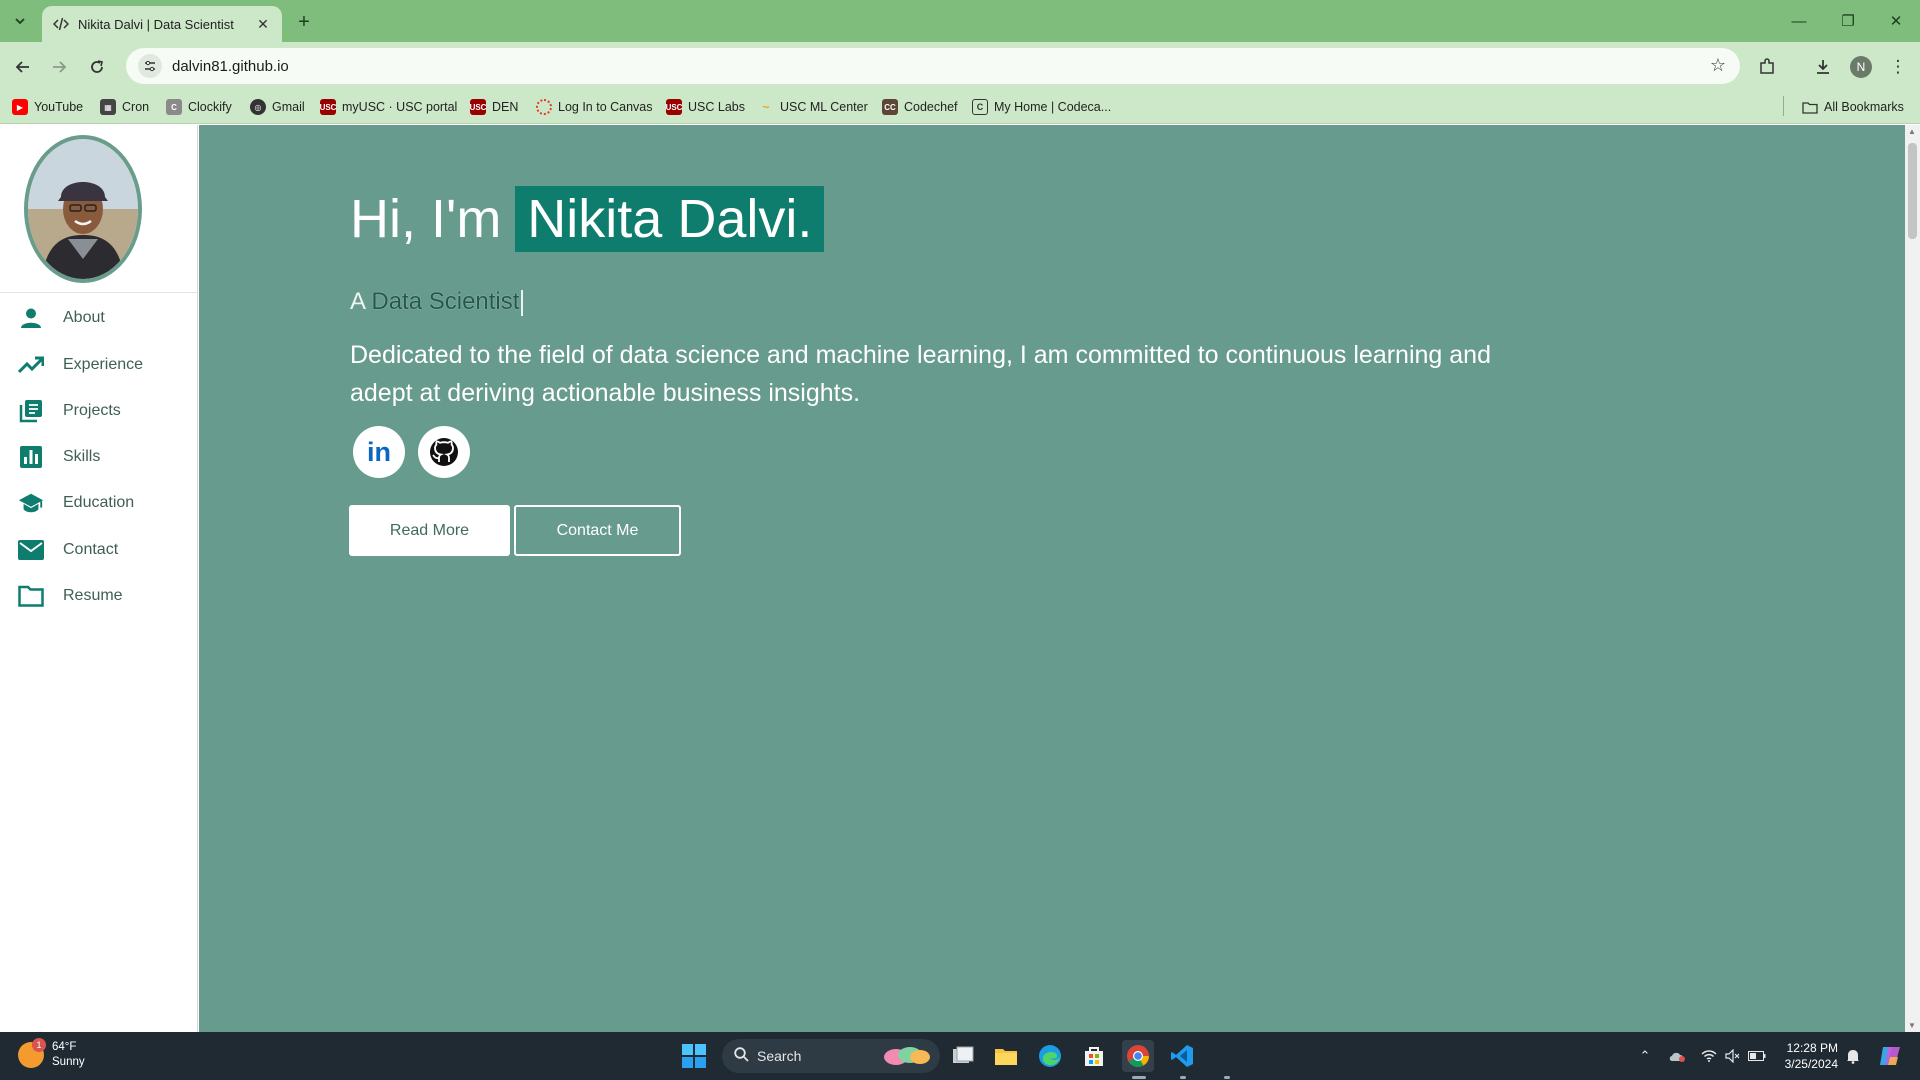 The width and height of the screenshot is (1920, 1080). Describe the element at coordinates (1912, 578) in the screenshot. I see `page-scrollbar: ▲ ▼` at that location.